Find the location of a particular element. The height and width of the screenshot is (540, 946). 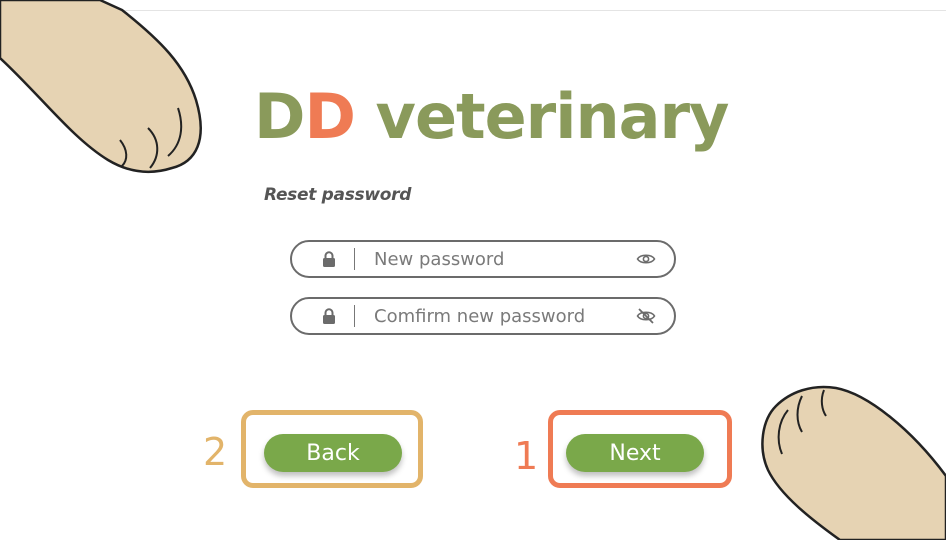

back-button: Back is located at coordinates (333, 453).